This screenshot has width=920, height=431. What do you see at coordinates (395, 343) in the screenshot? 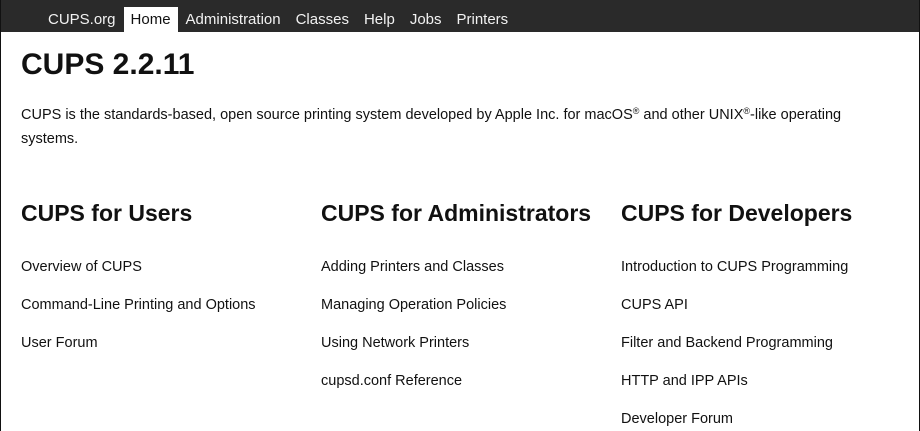
I see `link-using-network-printers: Using Network Printers` at bounding box center [395, 343].